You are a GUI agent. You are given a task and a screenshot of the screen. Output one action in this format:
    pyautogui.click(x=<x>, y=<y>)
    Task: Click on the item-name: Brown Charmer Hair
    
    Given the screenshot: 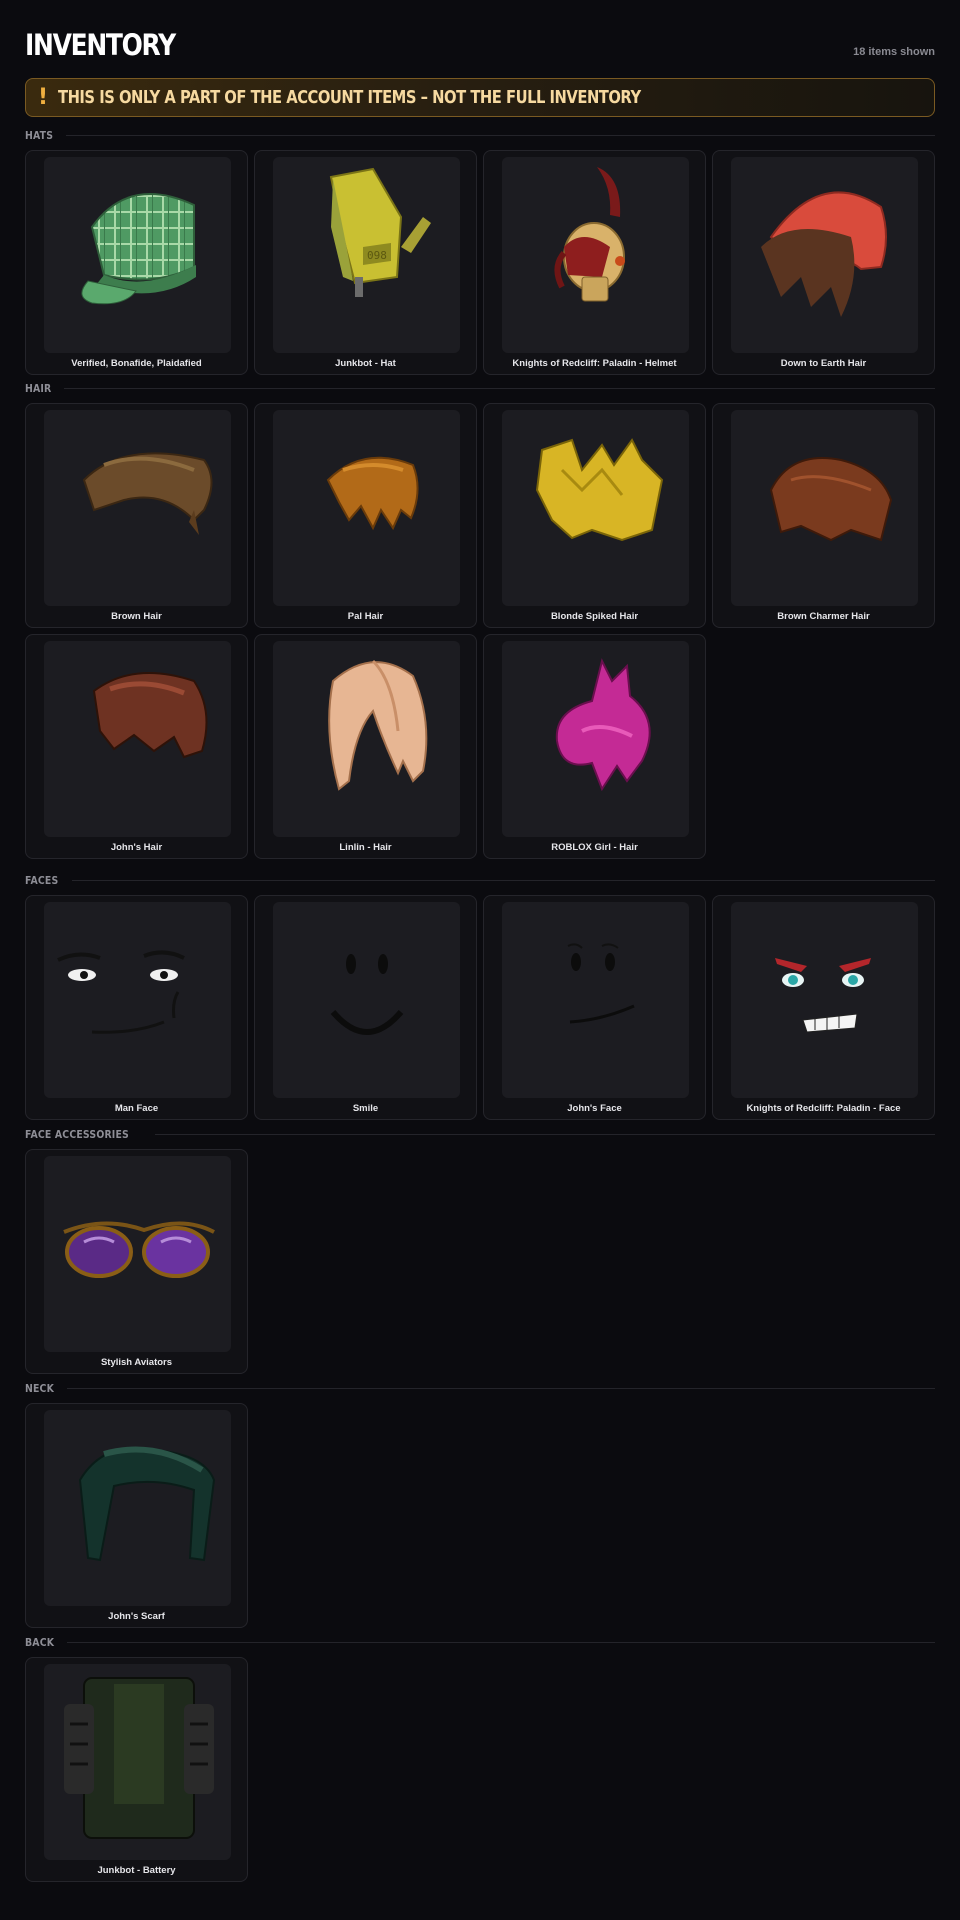 What is the action you would take?
    pyautogui.click(x=823, y=616)
    